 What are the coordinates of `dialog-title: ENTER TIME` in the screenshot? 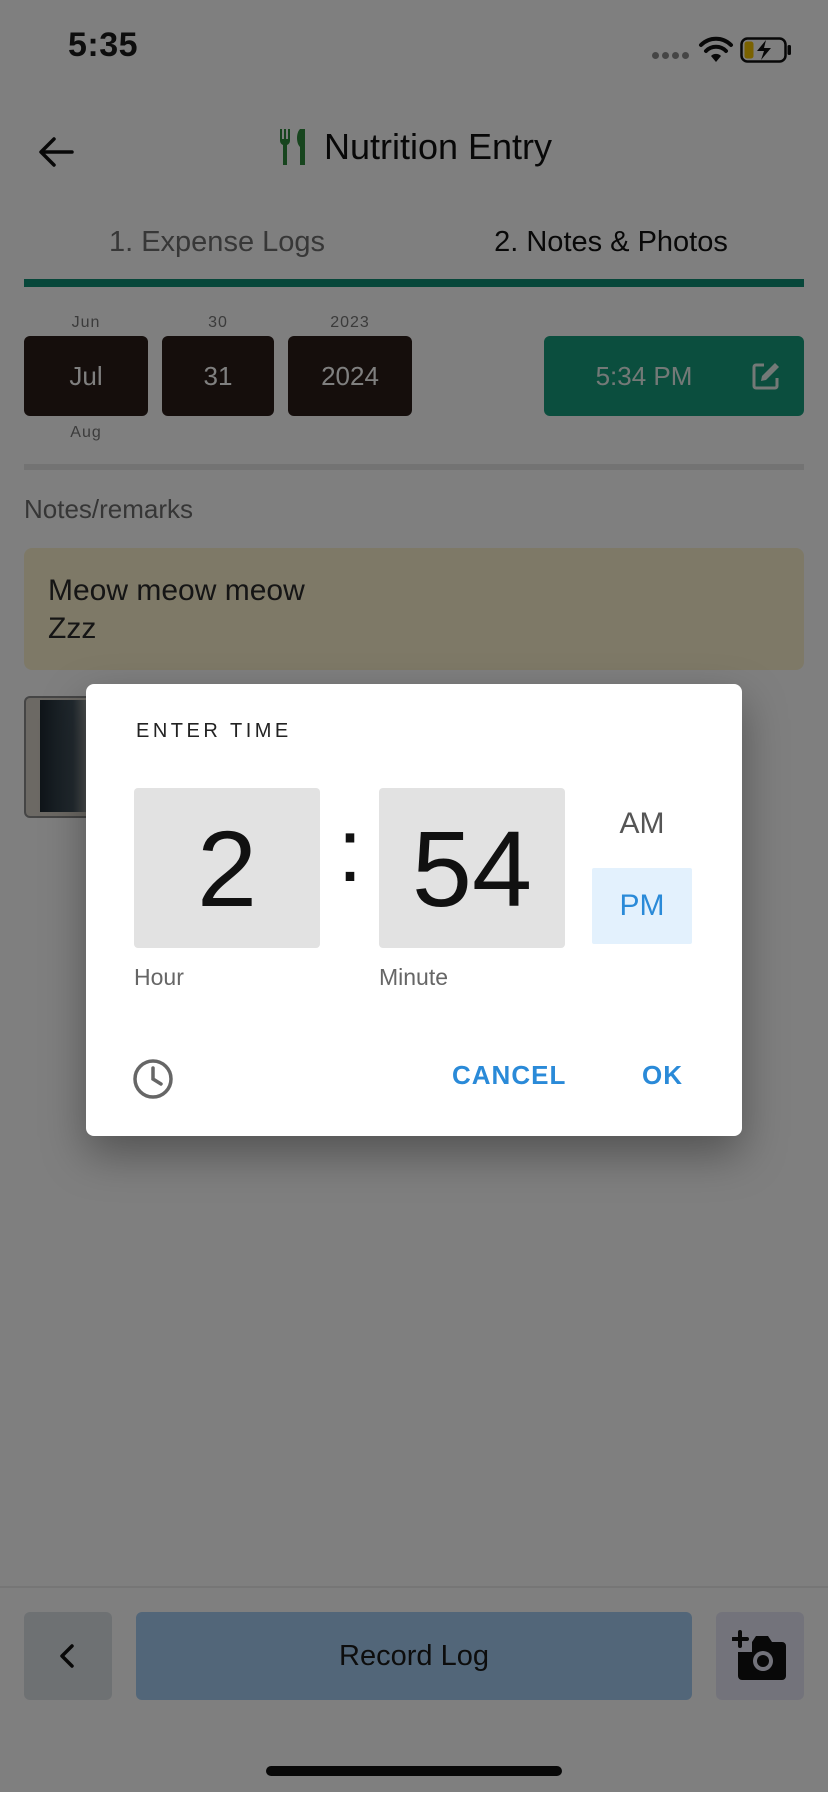 It's located at (214, 731).